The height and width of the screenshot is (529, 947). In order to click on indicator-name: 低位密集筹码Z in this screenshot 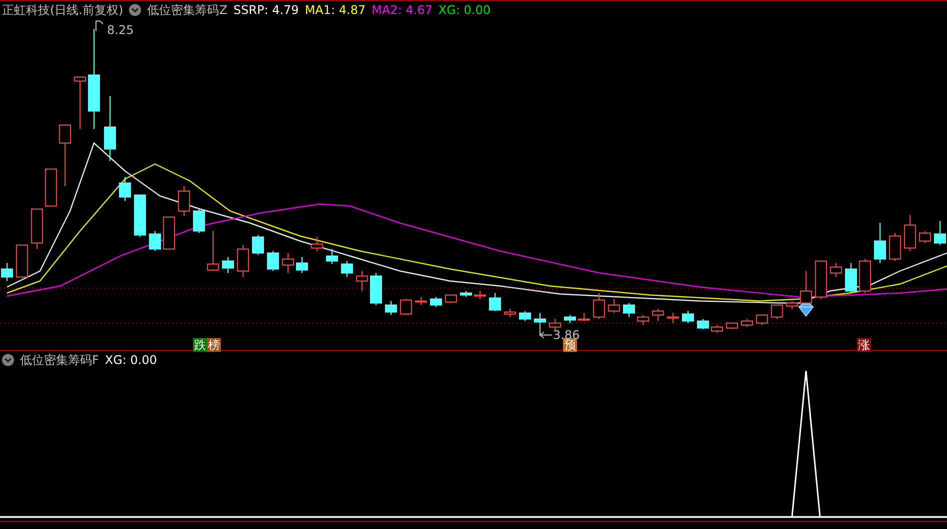, I will do `click(187, 10)`.